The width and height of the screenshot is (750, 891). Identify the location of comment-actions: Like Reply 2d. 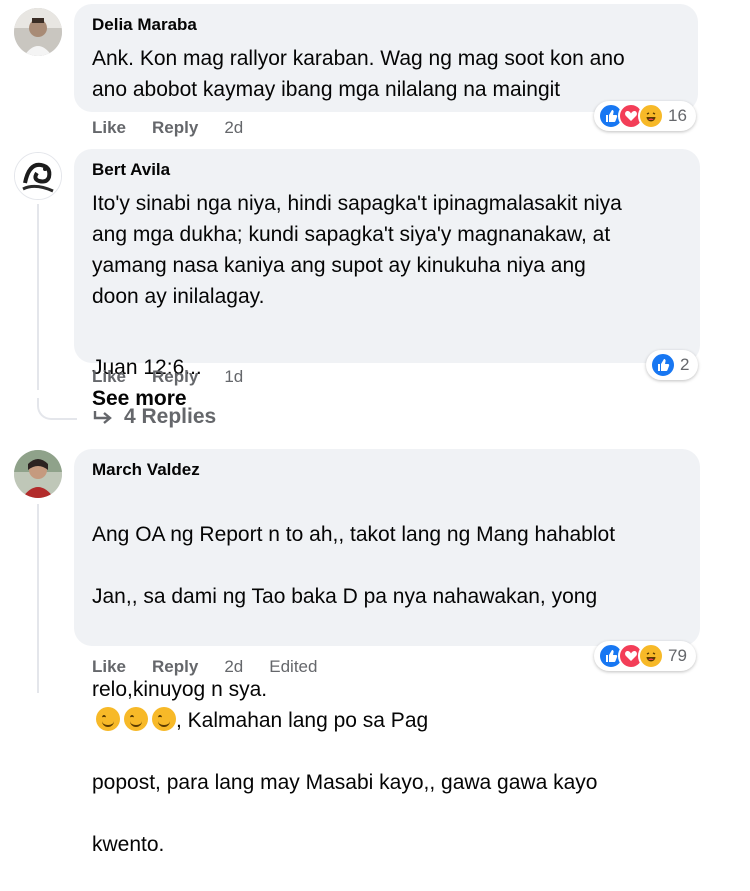
(180, 128).